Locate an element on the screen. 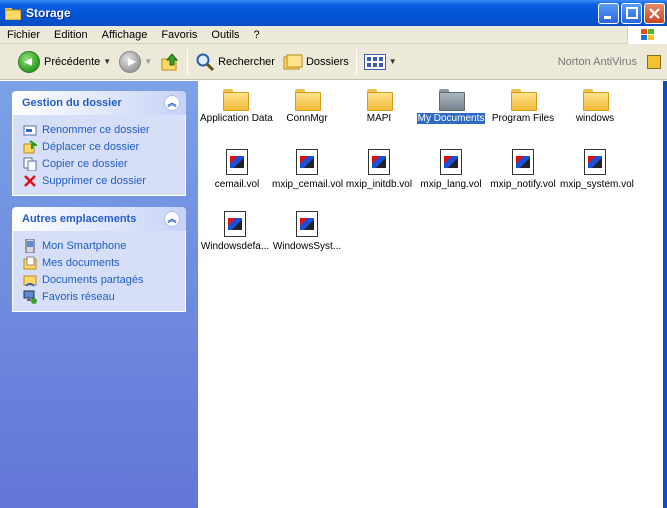  views-button: ▼ is located at coordinates (380, 62).